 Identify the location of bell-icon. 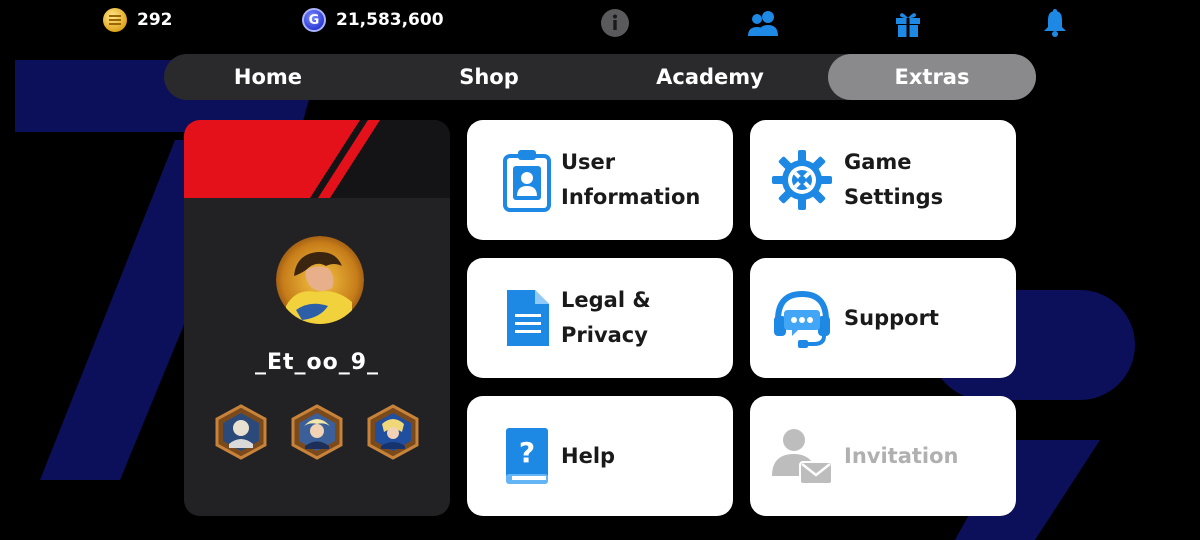
(1055, 23).